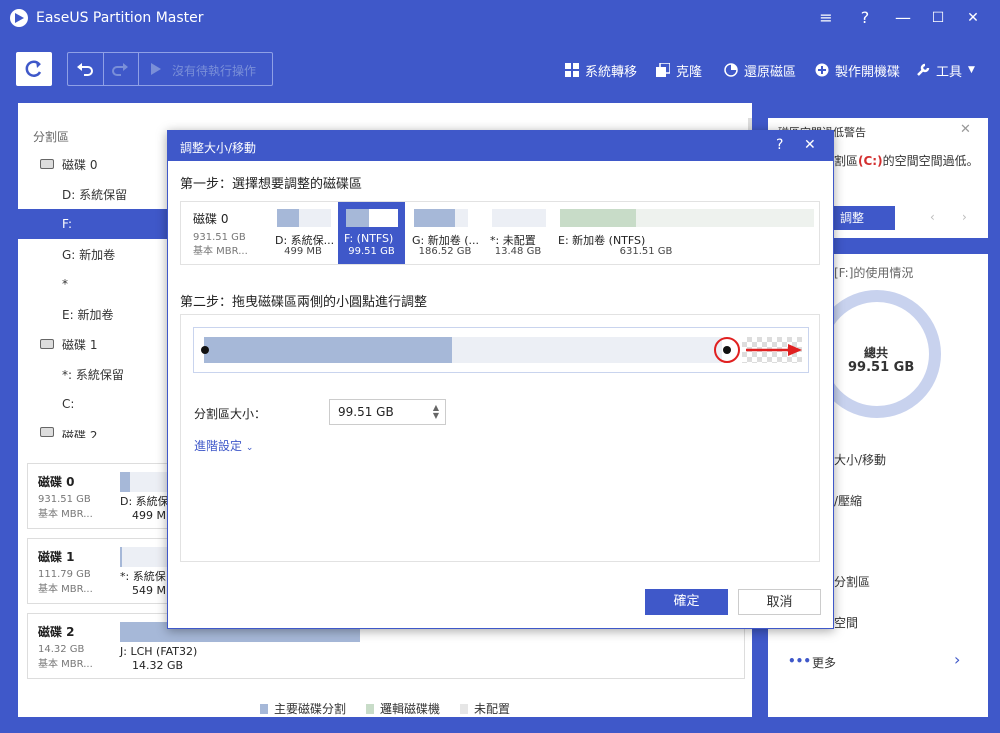  I want to click on pending-operations-button: 沒有待執行操作, so click(214, 70).